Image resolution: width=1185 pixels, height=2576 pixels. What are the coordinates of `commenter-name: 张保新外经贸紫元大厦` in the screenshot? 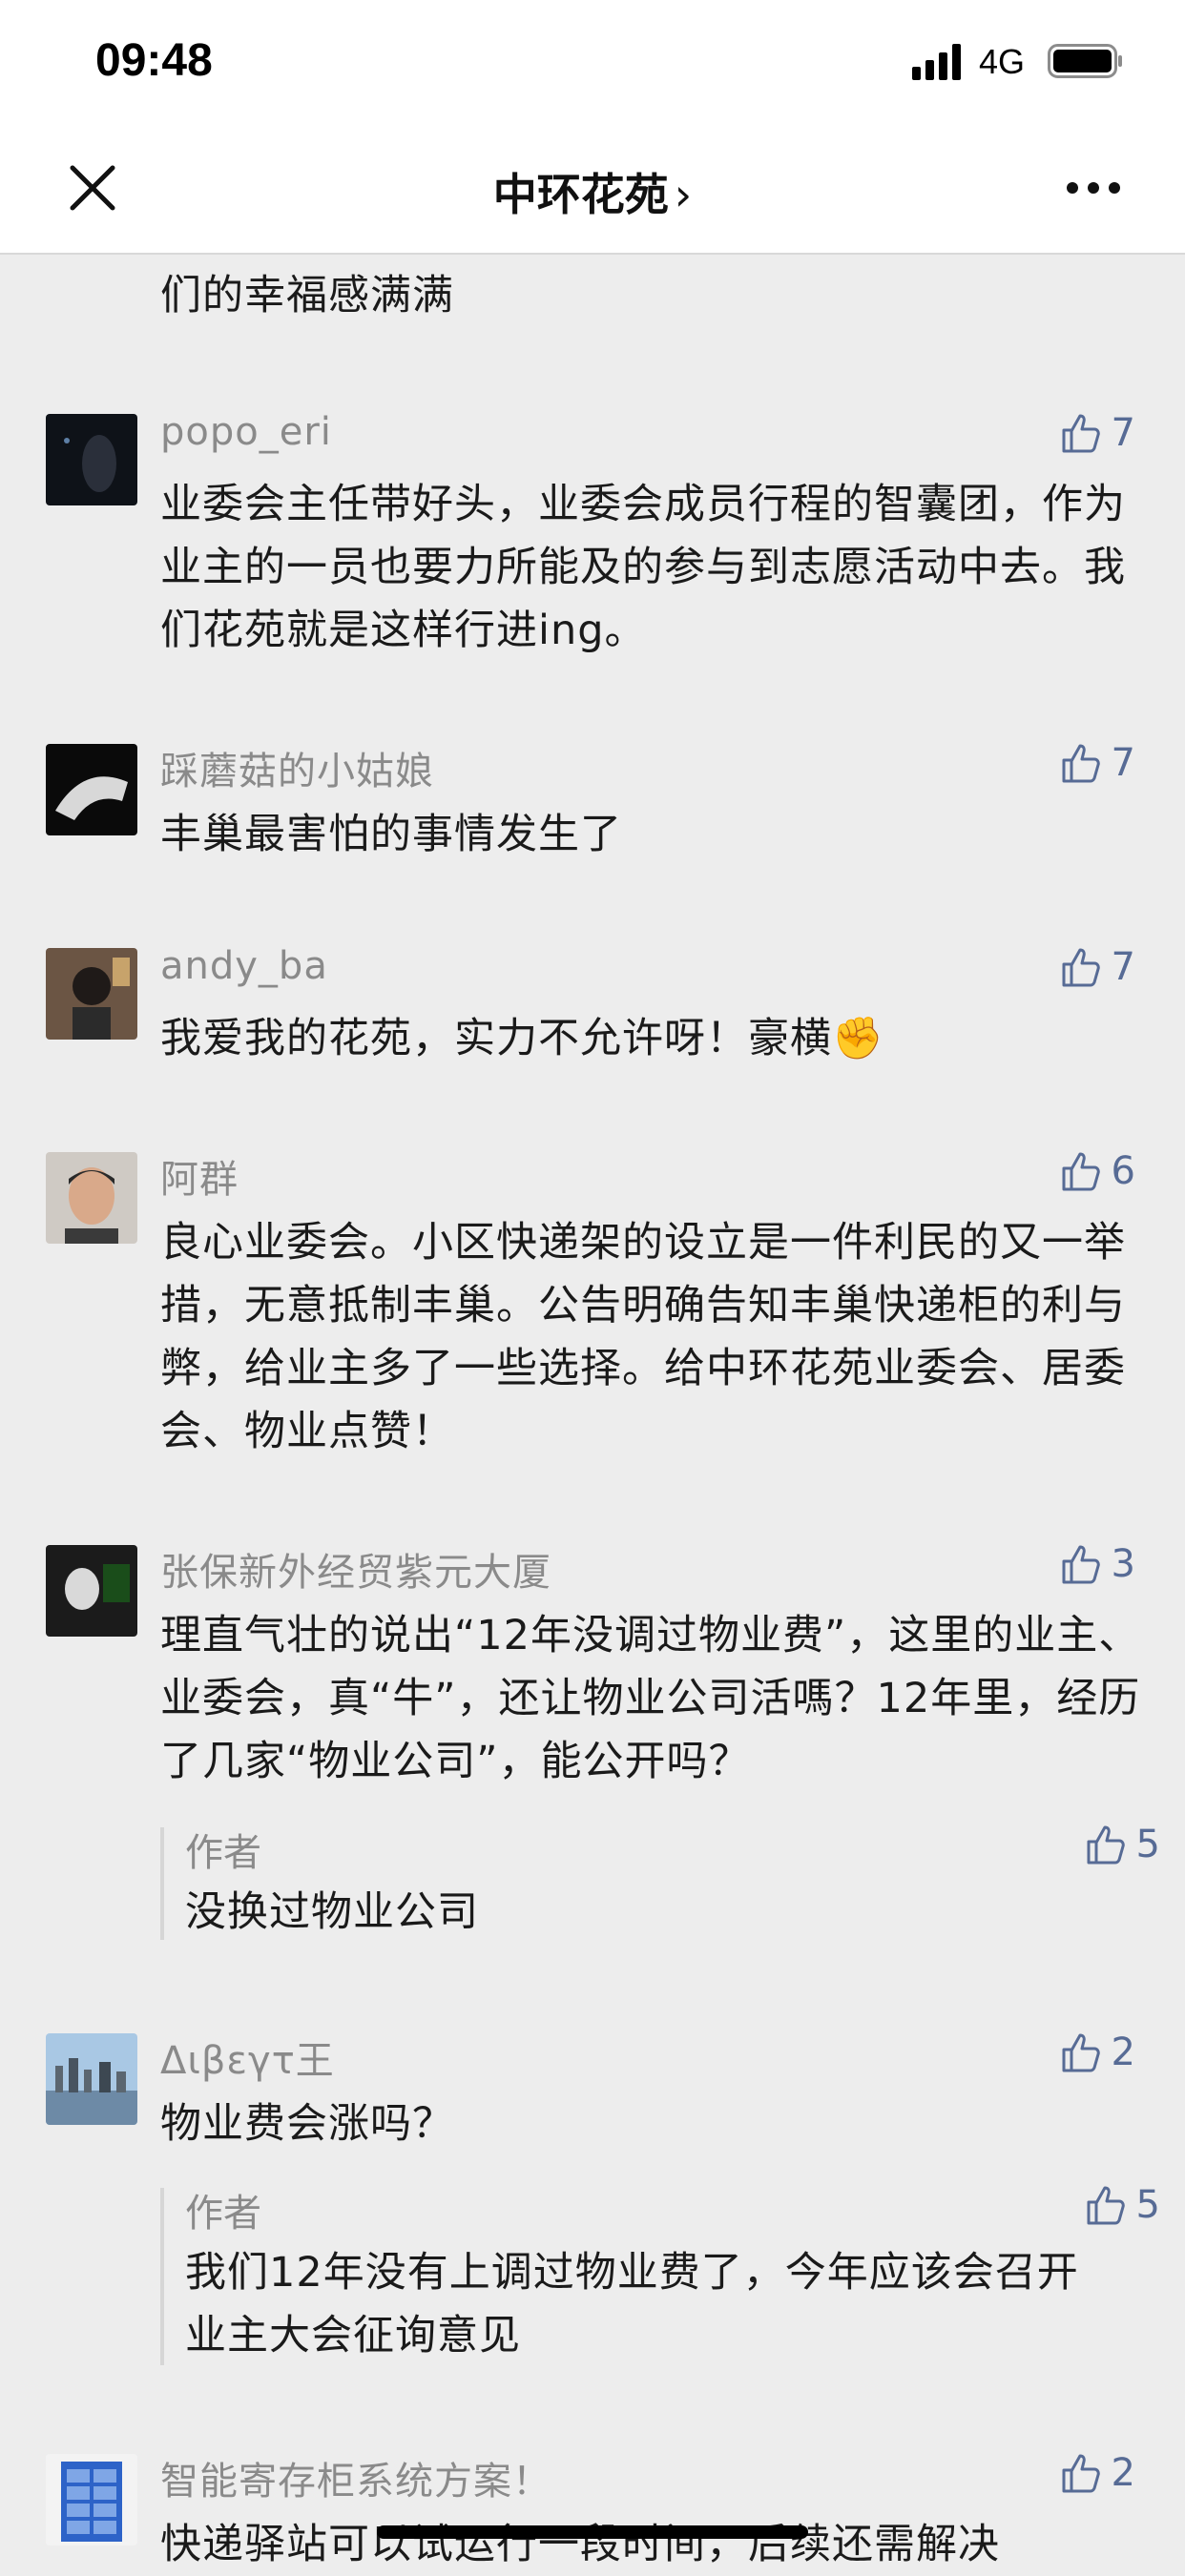 It's located at (356, 1569).